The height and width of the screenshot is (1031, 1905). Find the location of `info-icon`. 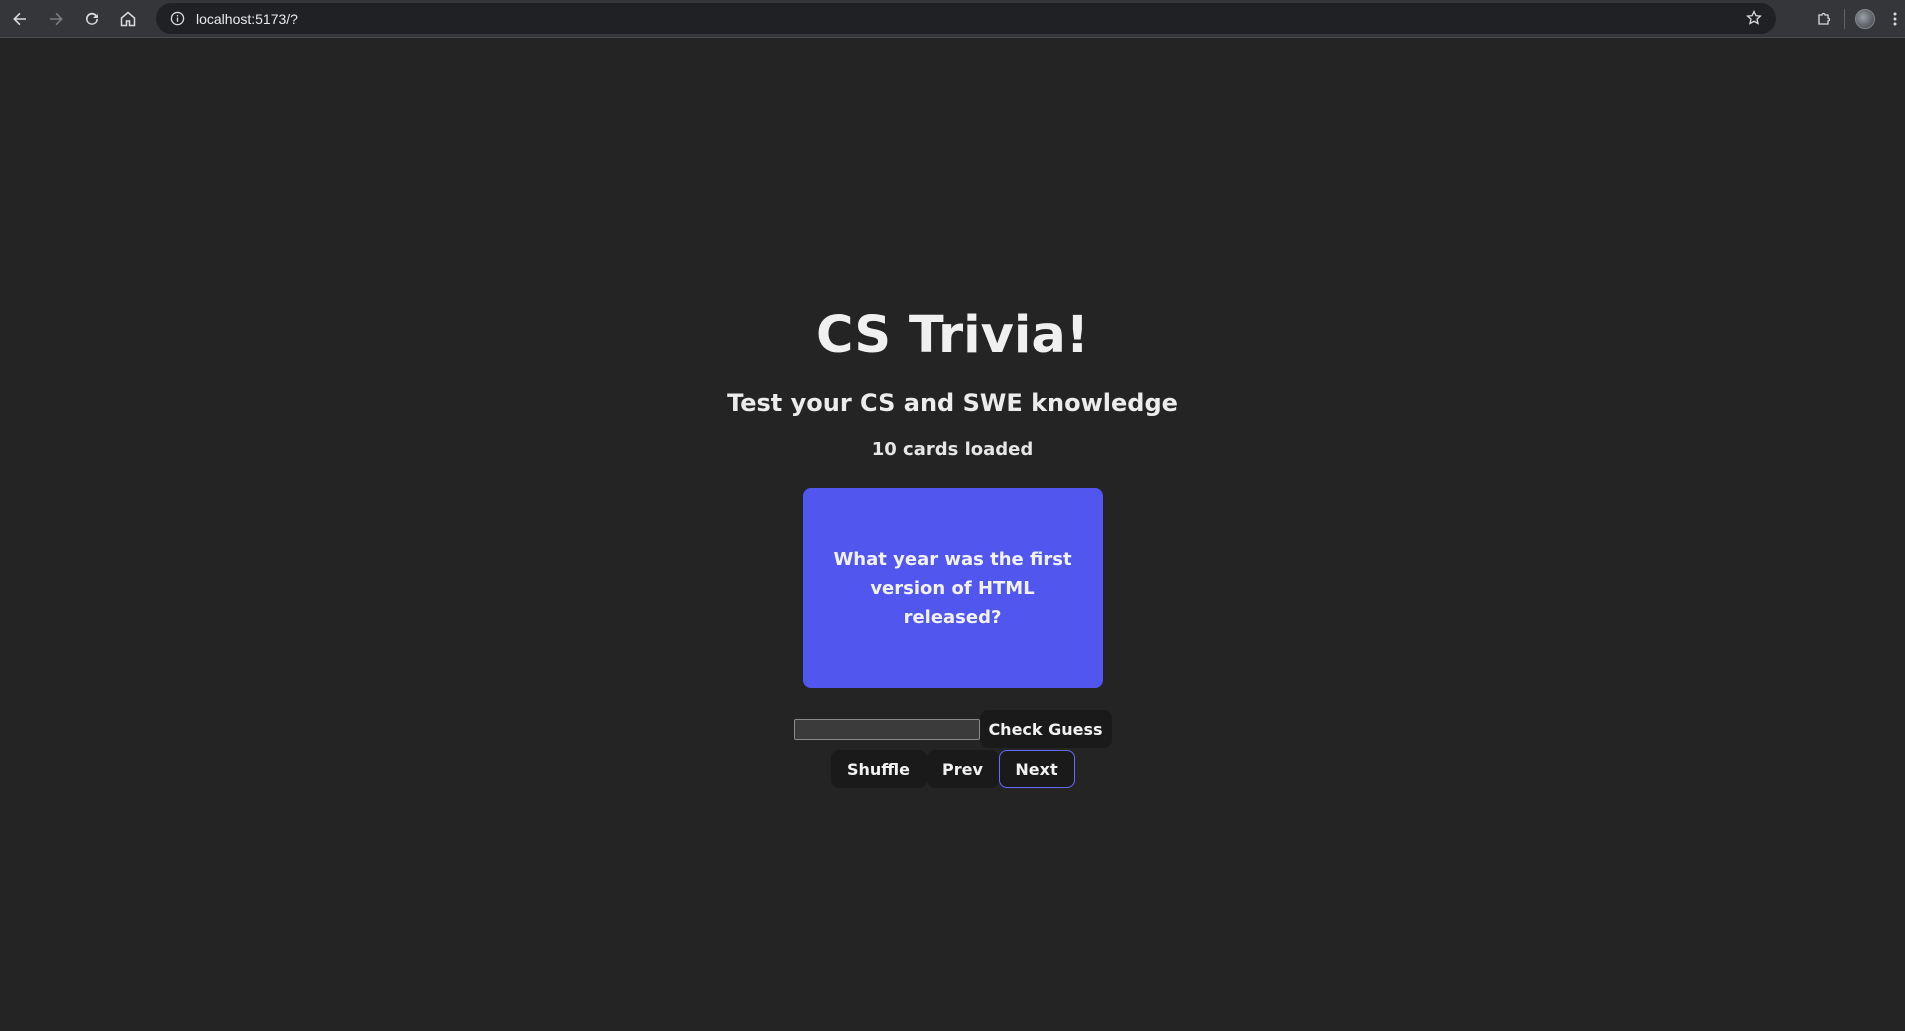

info-icon is located at coordinates (177, 18).